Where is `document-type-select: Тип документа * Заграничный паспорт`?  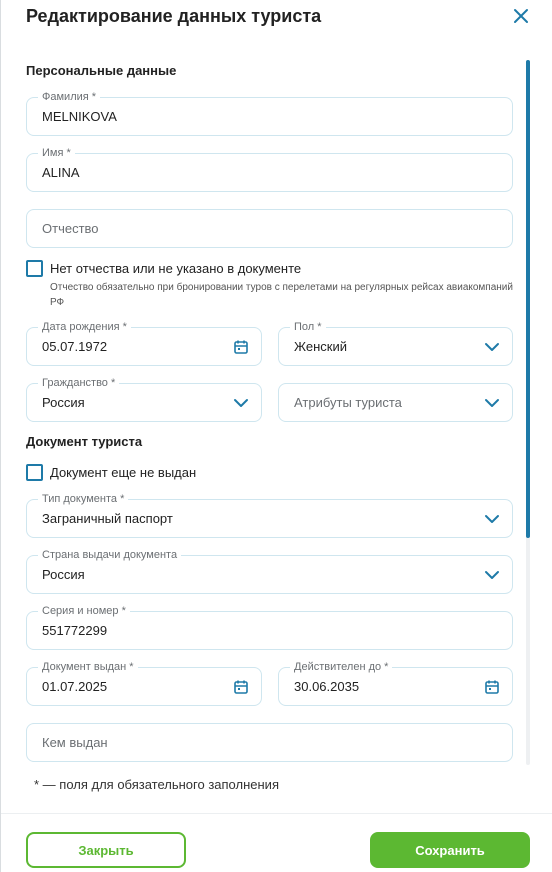
document-type-select: Тип документа * Заграничный паспорт is located at coordinates (269, 515).